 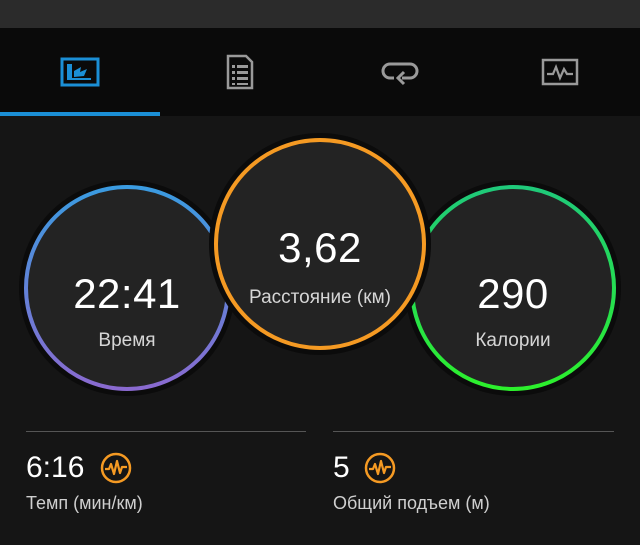 I want to click on tab-charts, so click(x=560, y=72).